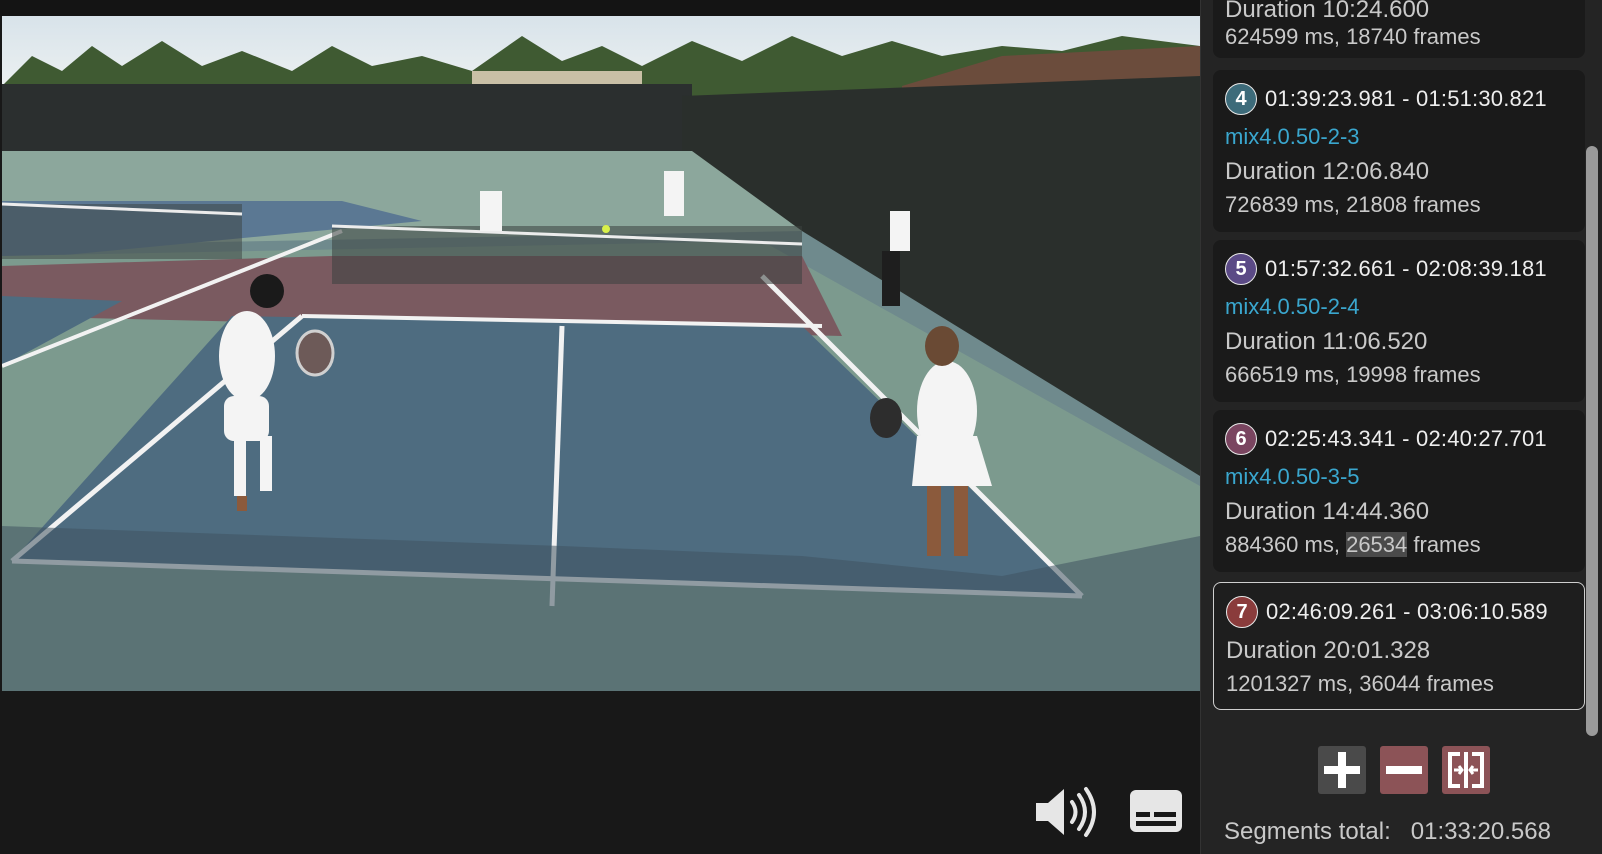  I want to click on segment-header: 5 01:57:32.661 - 02:08:39.181, so click(1386, 269).